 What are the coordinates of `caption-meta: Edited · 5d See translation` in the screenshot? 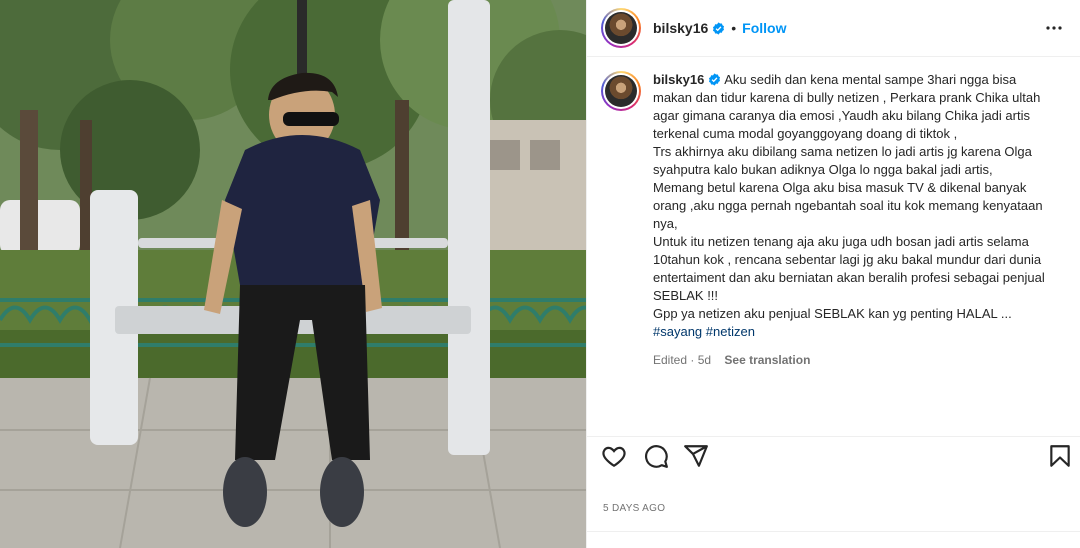 It's located at (849, 360).